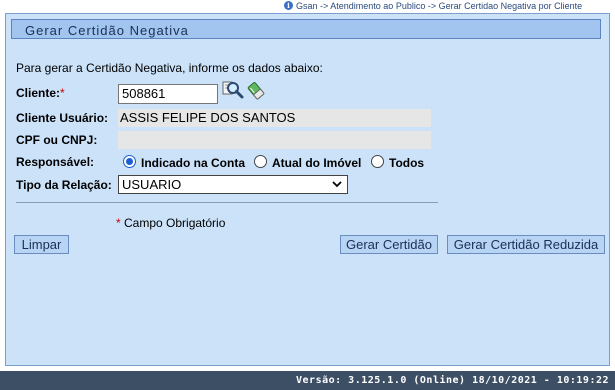 The height and width of the screenshot is (390, 615). What do you see at coordinates (526, 244) in the screenshot?
I see `gerar-certidao-reduzida-button: Gerar Certidão Reduzida` at bounding box center [526, 244].